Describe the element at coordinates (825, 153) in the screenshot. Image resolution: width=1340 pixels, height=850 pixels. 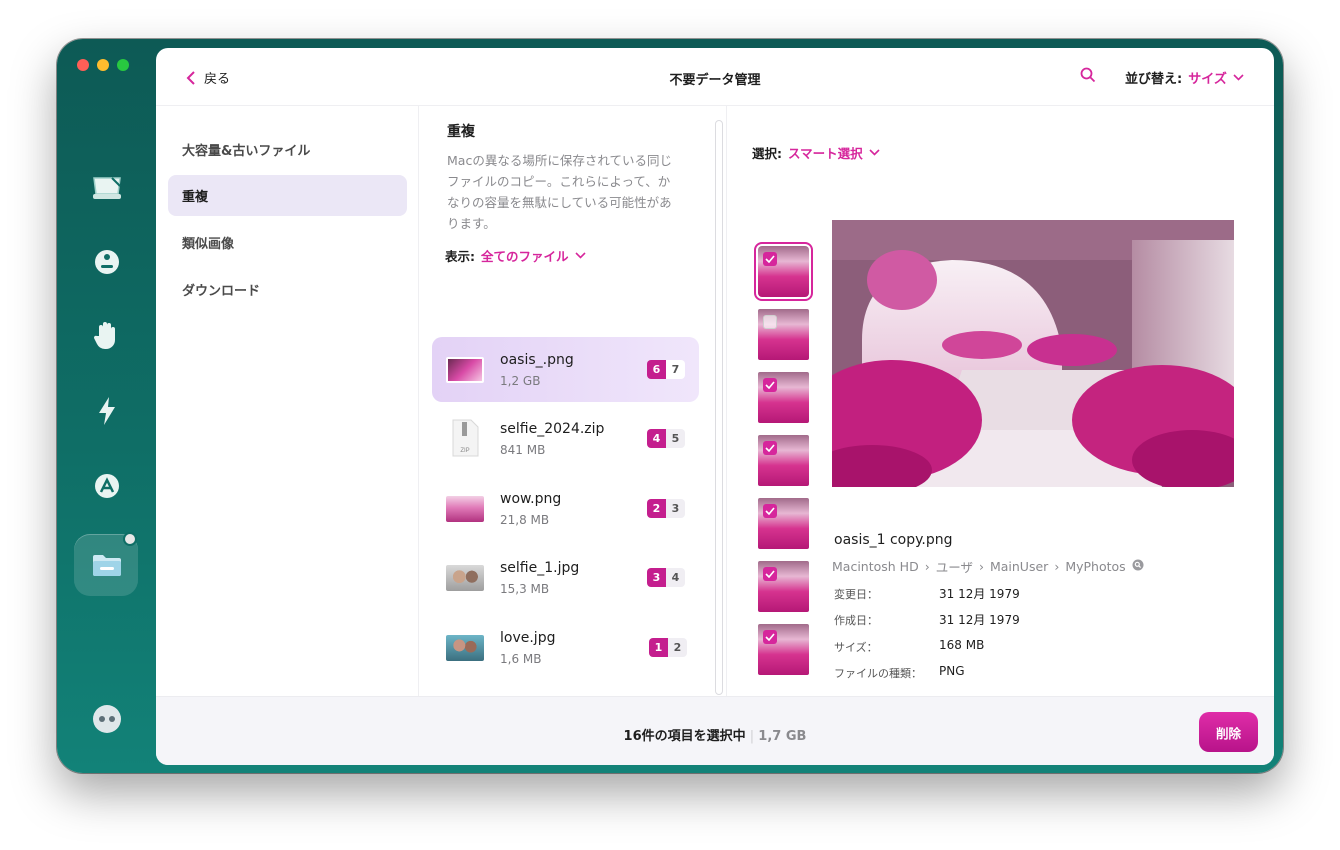
I see `select-value: スマート選択` at that location.